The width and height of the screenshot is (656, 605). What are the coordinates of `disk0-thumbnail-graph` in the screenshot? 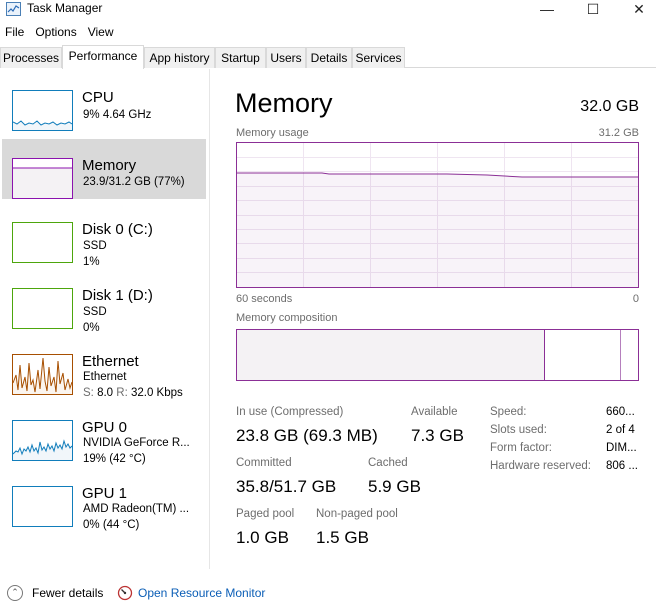 It's located at (42, 242).